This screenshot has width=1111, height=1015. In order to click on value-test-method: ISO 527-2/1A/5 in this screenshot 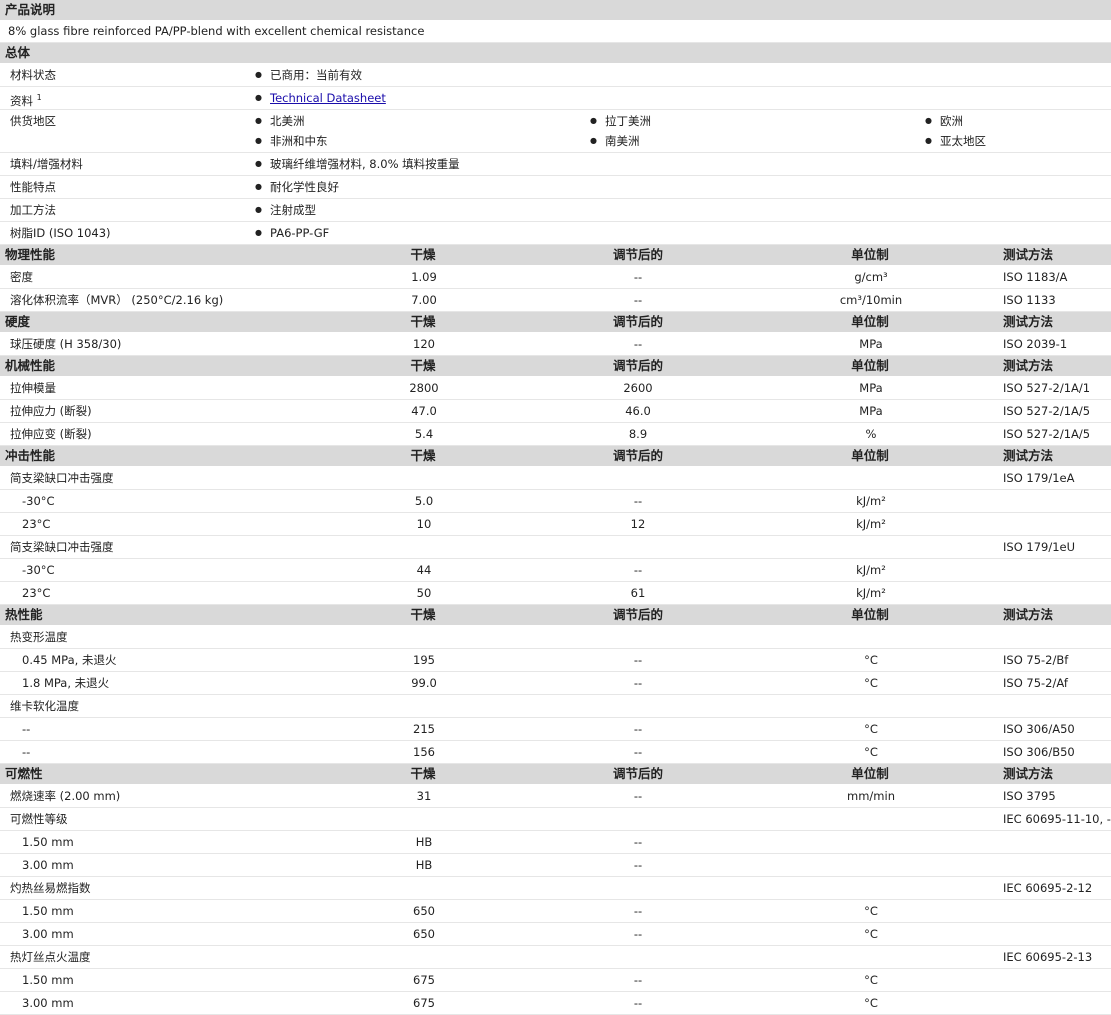, I will do `click(1047, 434)`.